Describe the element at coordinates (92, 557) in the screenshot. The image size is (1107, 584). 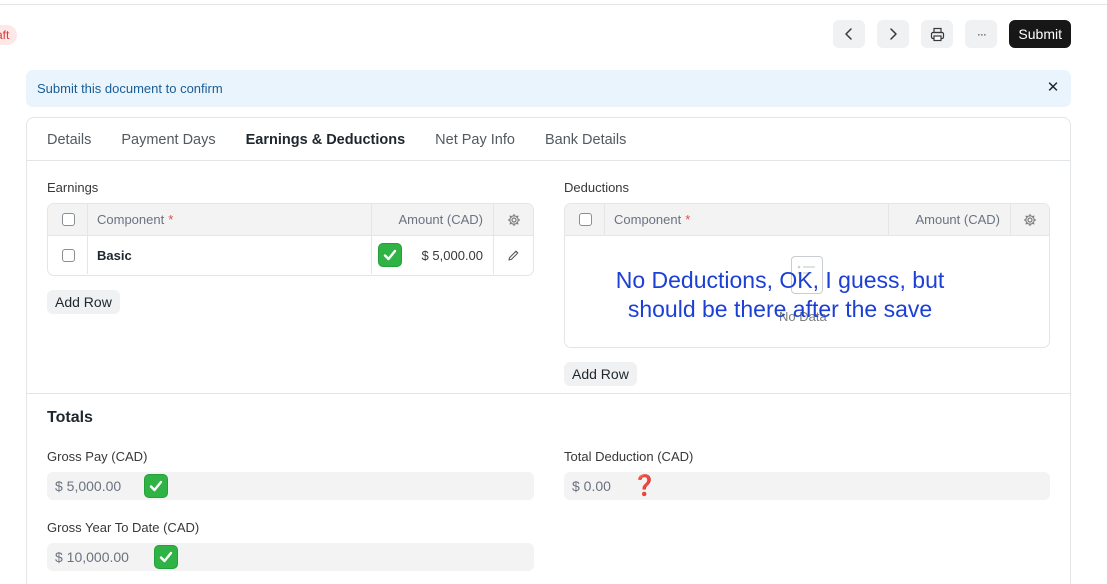
I see `gross-ytd-value: $ 10,000.00` at that location.